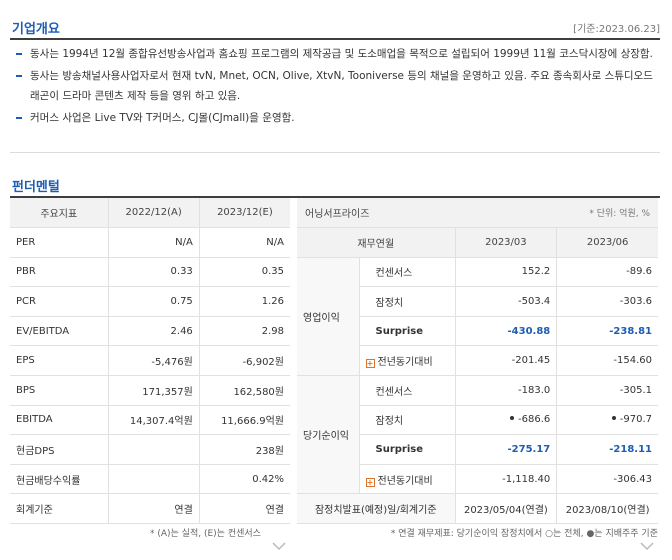  What do you see at coordinates (244, 420) in the screenshot?
I see `cell-value: 11,666.9억원` at bounding box center [244, 420].